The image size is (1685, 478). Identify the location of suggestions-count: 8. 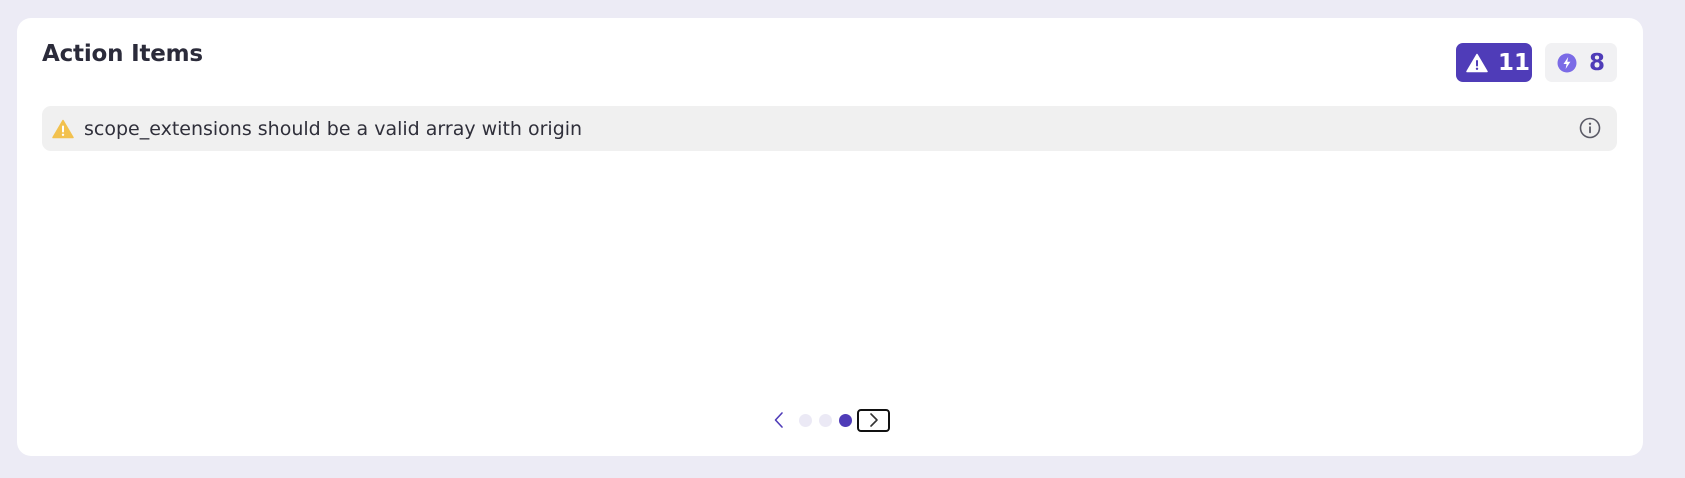
(1597, 62).